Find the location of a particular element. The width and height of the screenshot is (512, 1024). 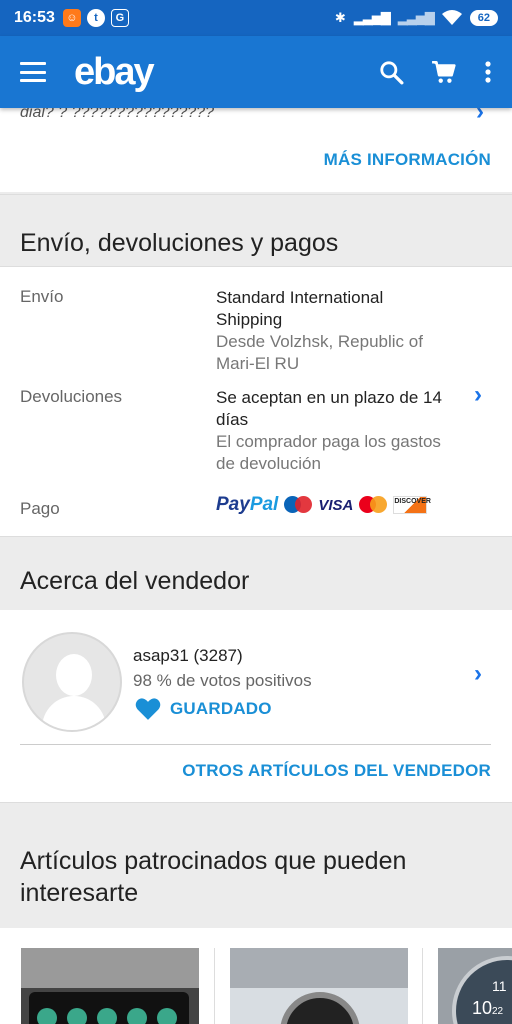

shipping-origin-2: Mari-El RU is located at coordinates (258, 363).